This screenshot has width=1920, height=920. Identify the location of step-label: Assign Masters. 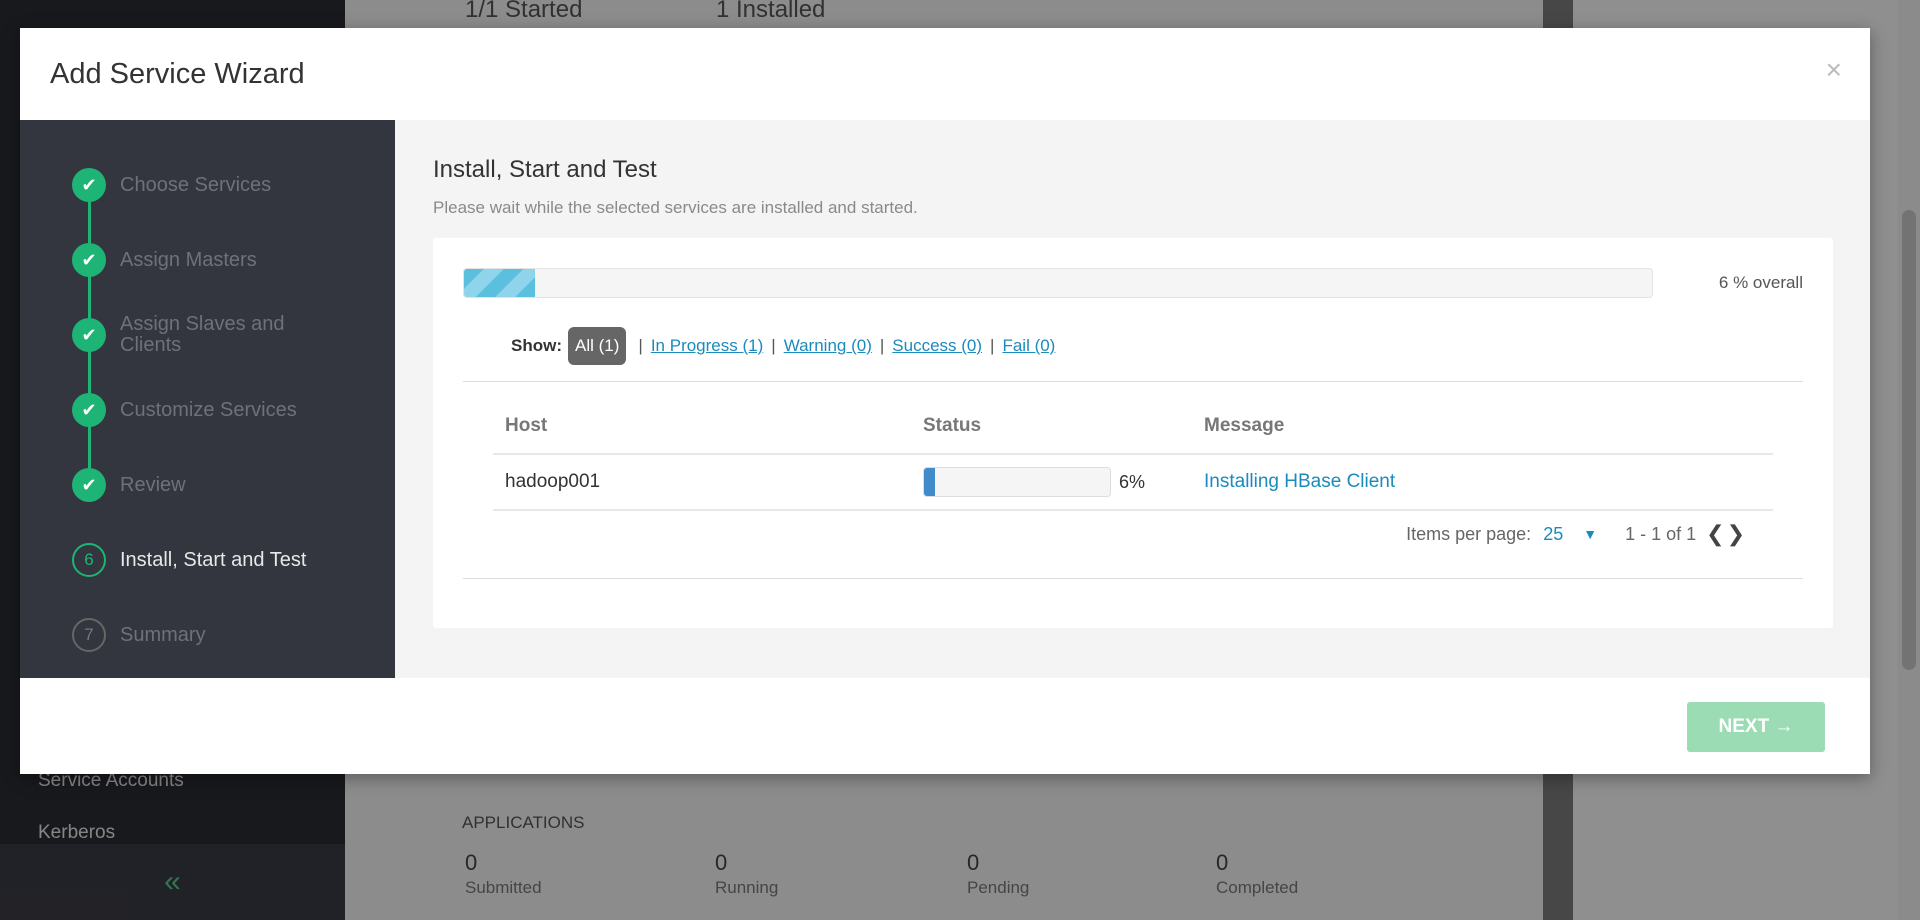
(188, 259).